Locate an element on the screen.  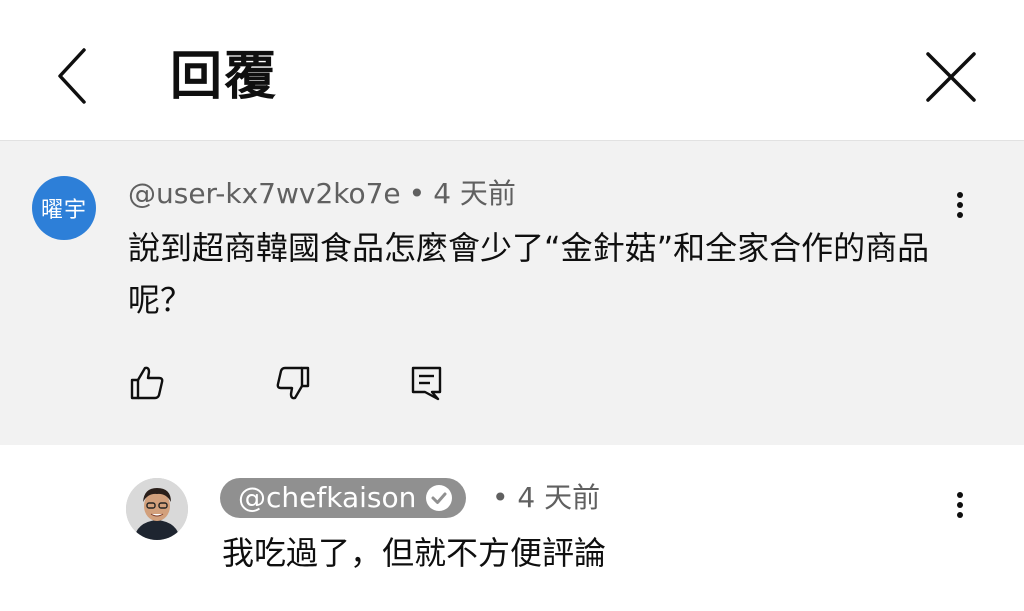
close-button is located at coordinates (951, 77).